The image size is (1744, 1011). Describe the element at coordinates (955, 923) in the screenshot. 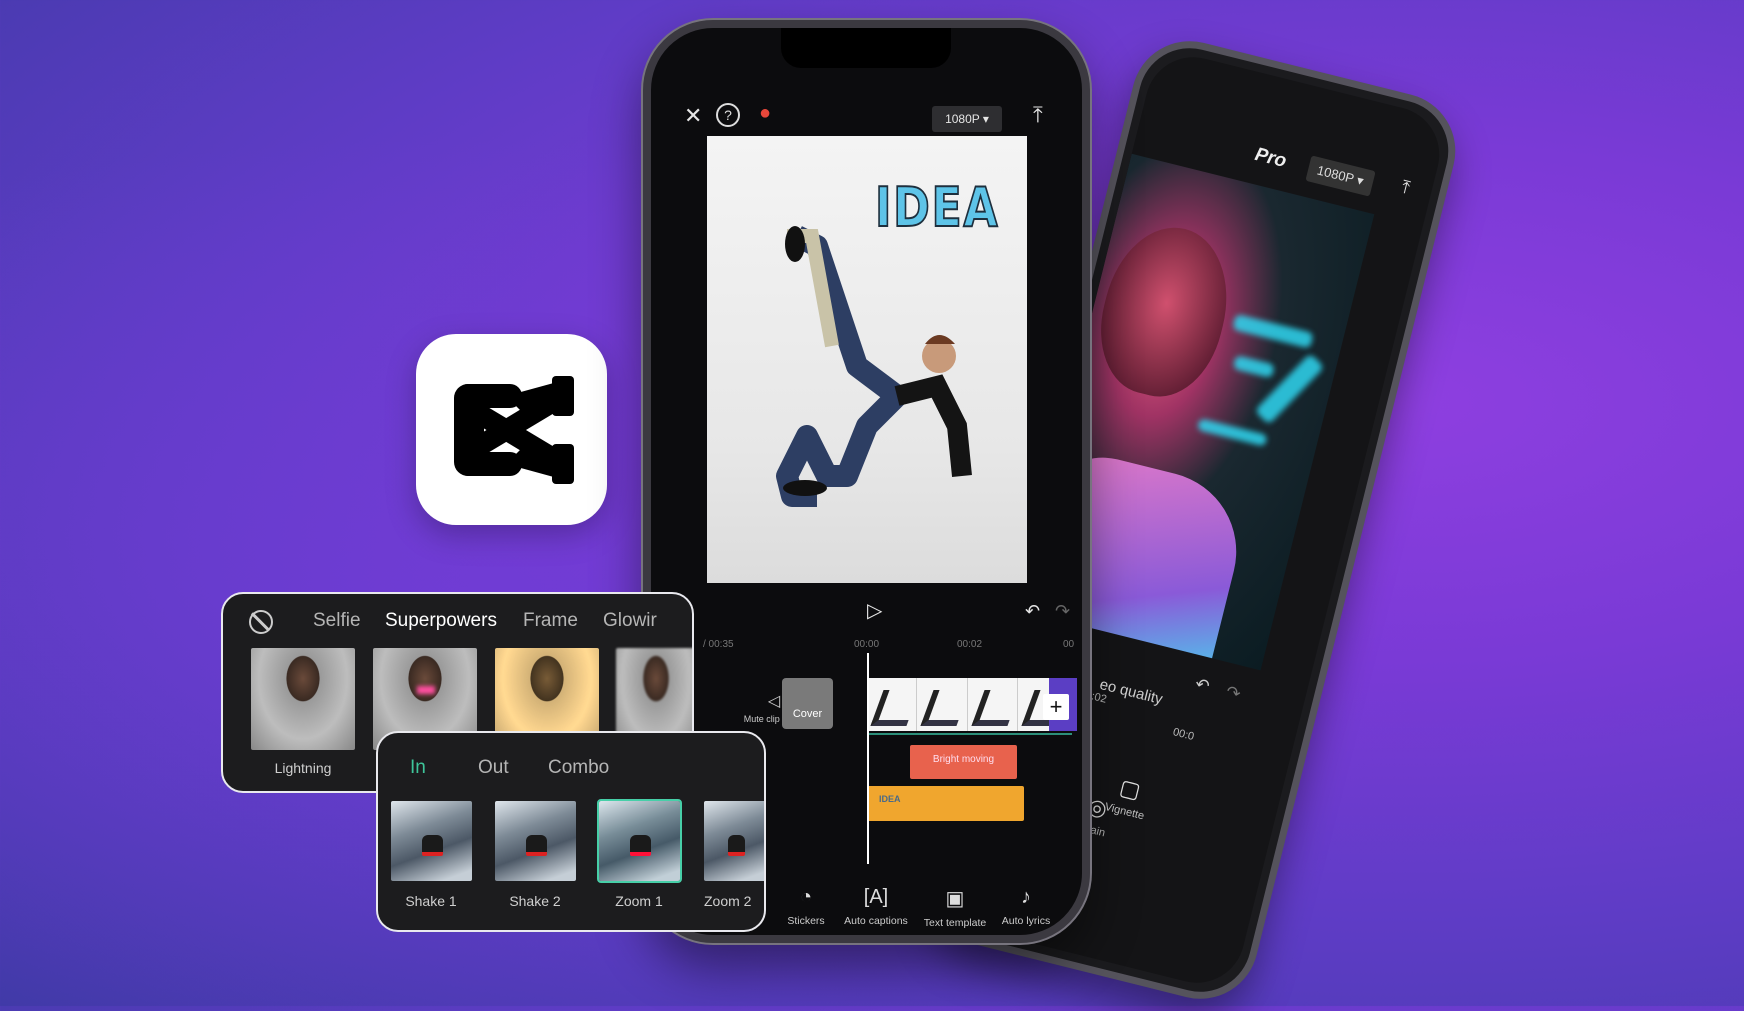

I see `toolbar-label: Text template` at that location.